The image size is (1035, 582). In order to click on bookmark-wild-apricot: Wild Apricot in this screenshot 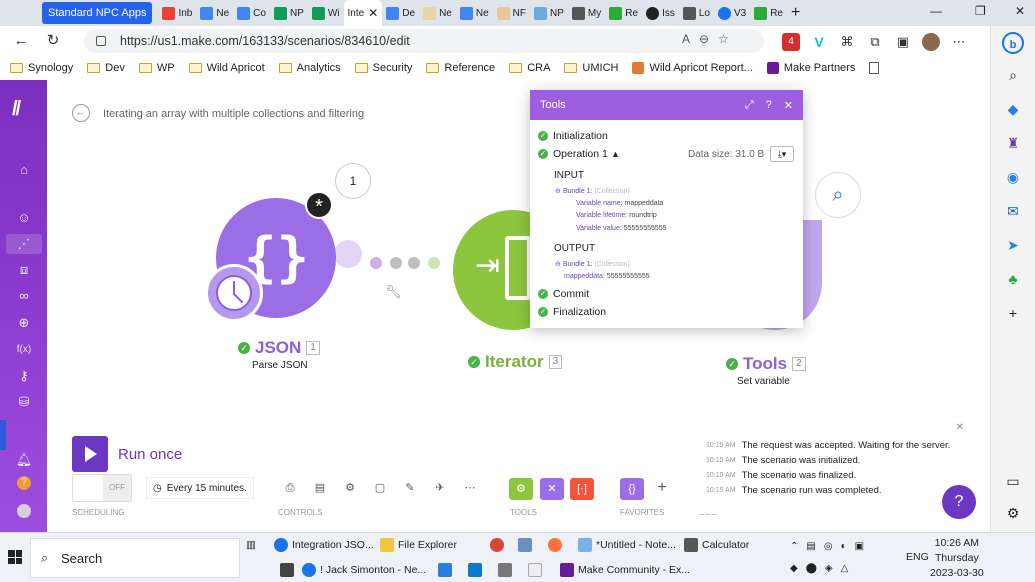, I will do `click(226, 68)`.